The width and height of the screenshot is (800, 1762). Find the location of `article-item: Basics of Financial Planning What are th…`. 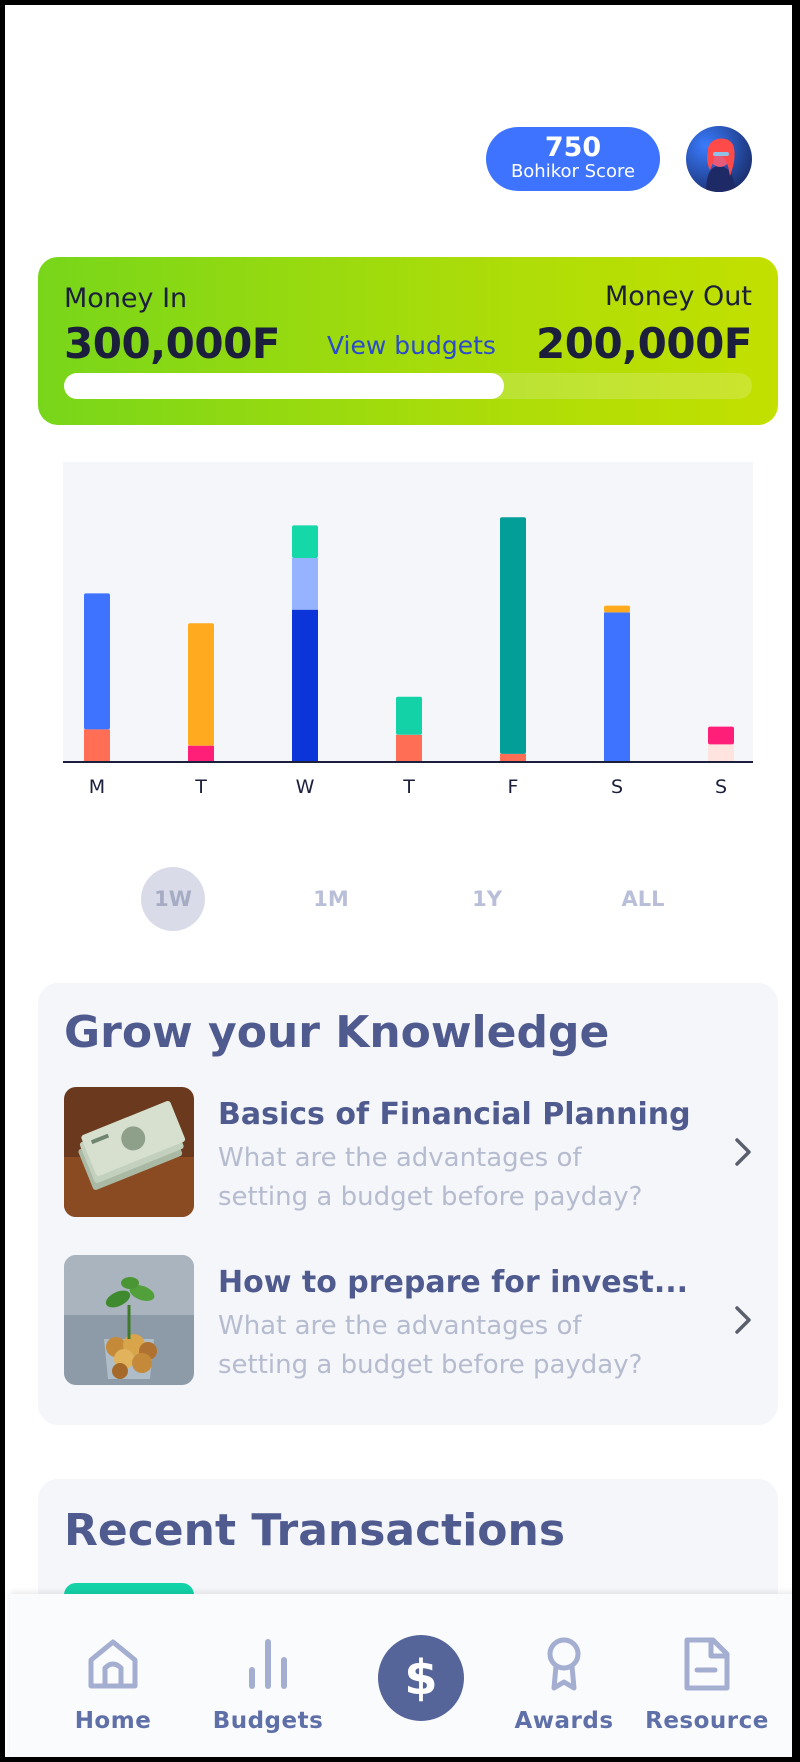

article-item: Basics of Financial Planning What are th… is located at coordinates (414, 1152).